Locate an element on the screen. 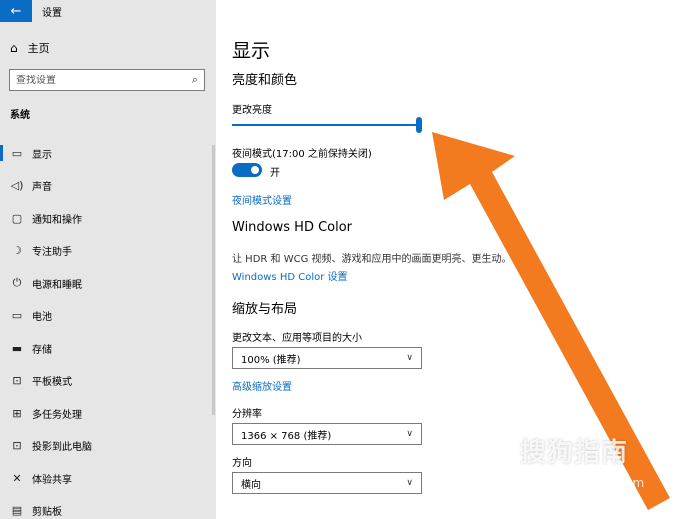  sidebar-item-power-sleep: ⏻ 电源和睡眠 is located at coordinates (108, 283).